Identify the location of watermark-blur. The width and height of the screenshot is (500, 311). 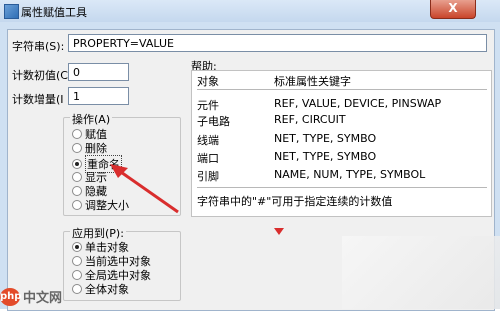
(421, 272).